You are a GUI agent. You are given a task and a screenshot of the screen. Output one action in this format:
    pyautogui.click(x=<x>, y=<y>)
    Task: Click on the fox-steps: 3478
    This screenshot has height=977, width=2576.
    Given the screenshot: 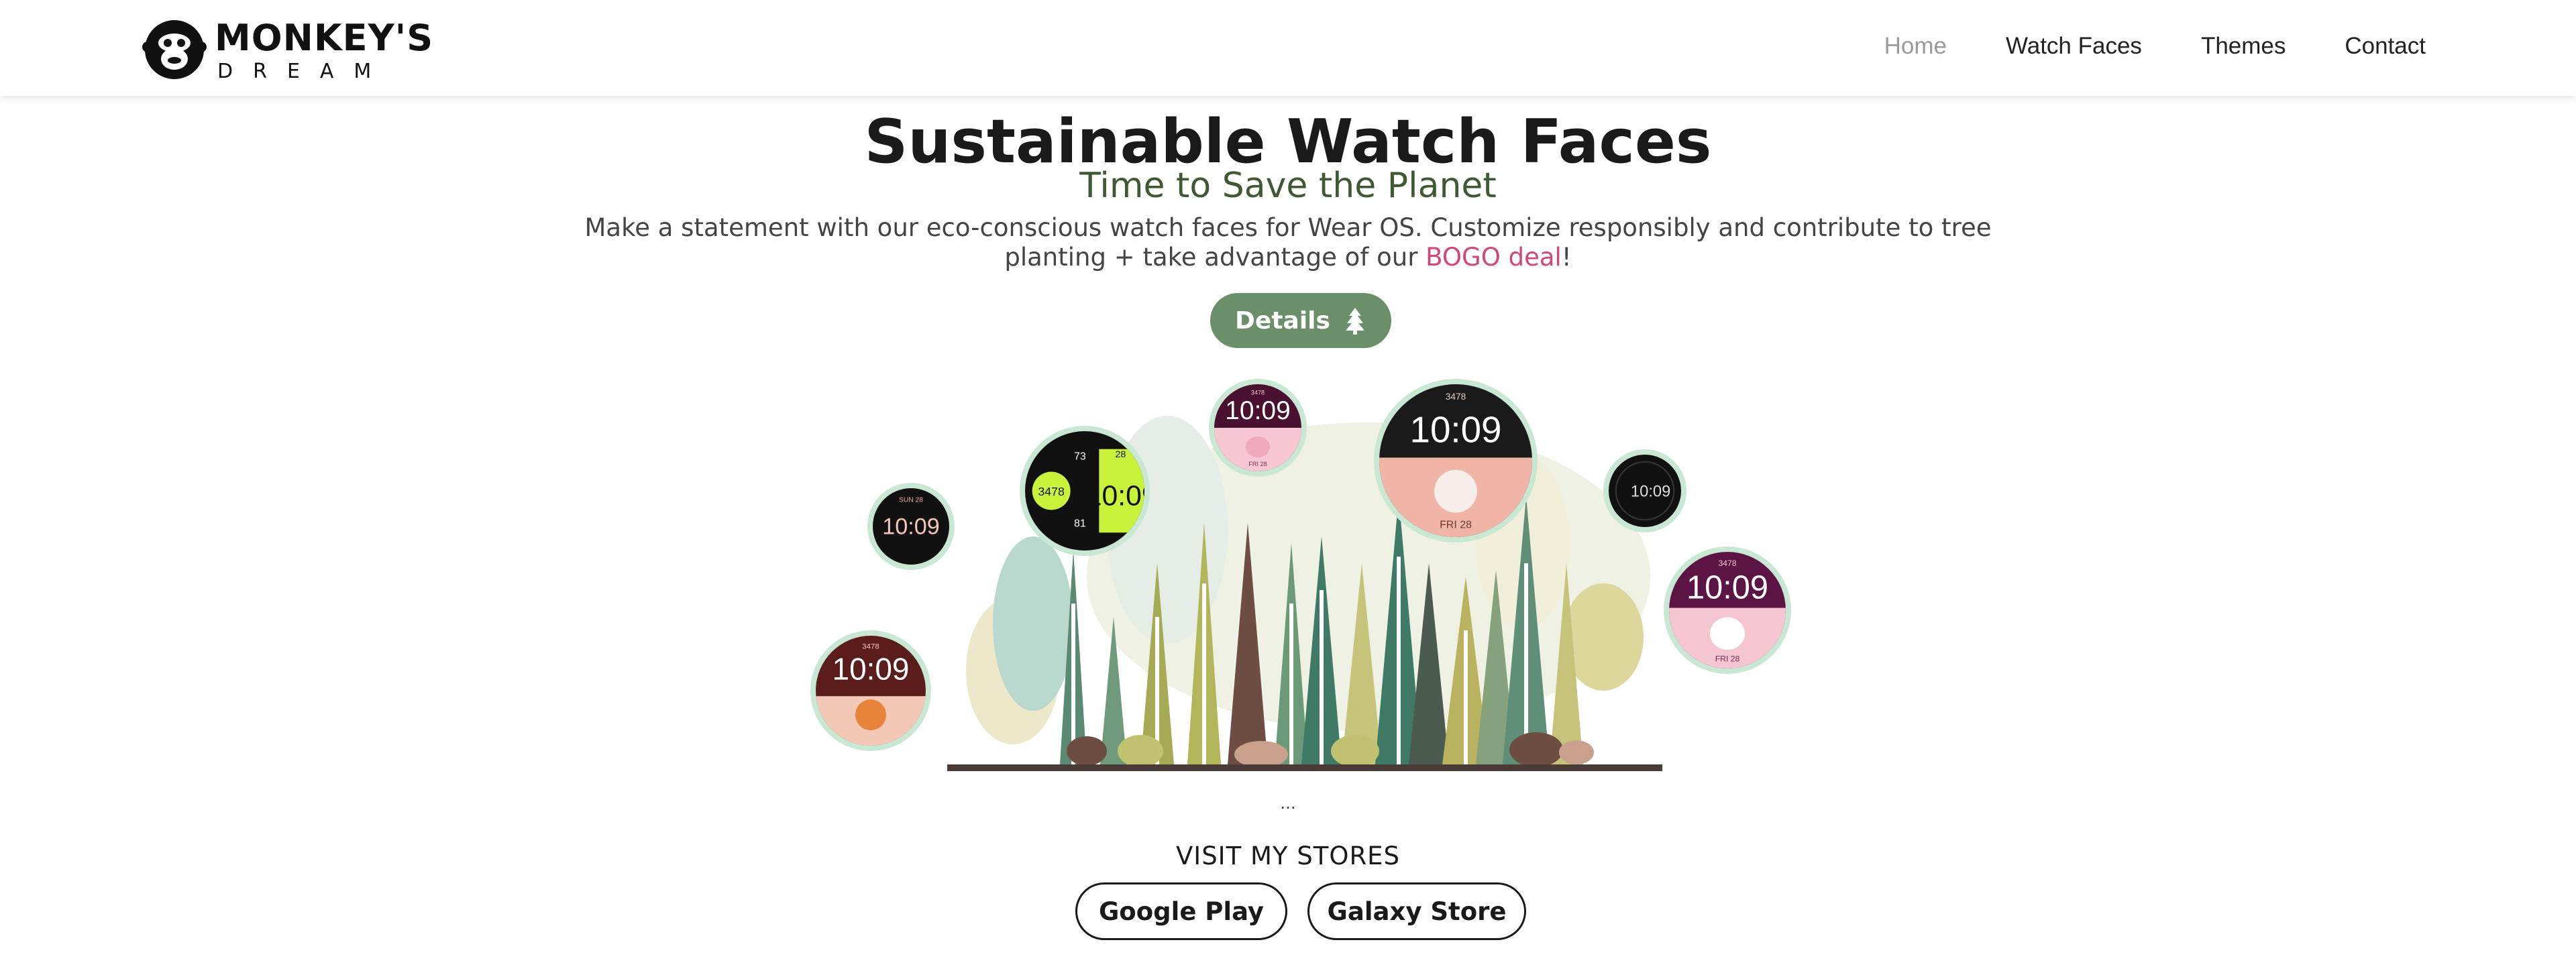 What is the action you would take?
    pyautogui.click(x=870, y=647)
    